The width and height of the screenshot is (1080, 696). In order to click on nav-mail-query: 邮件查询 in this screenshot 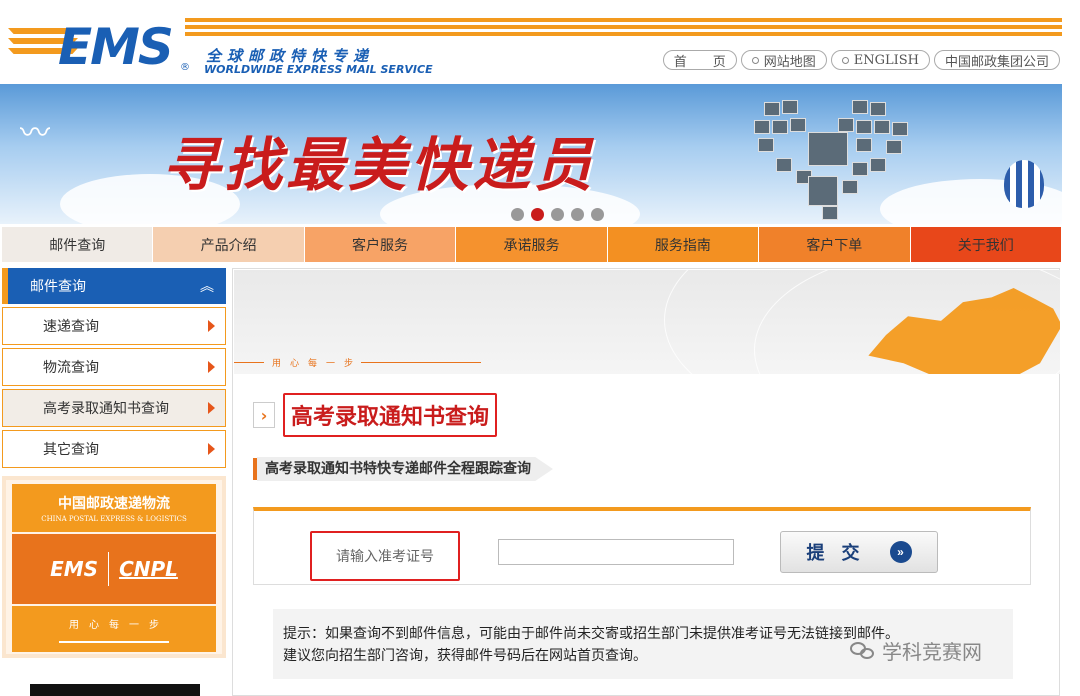, I will do `click(78, 244)`.